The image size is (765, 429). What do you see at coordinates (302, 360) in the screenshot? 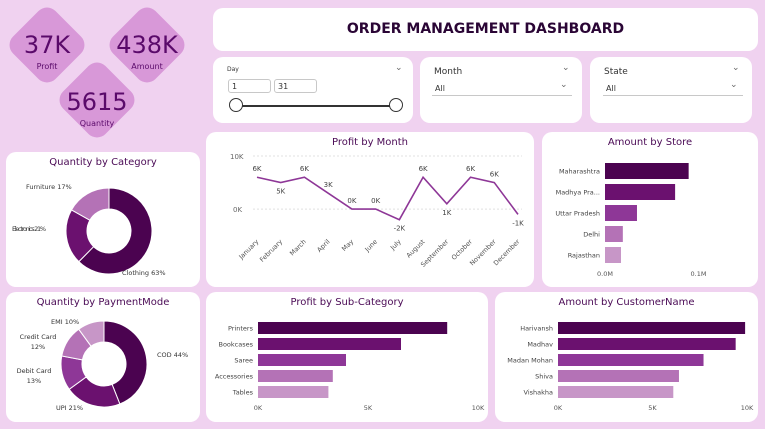
I see `bar-saree` at bounding box center [302, 360].